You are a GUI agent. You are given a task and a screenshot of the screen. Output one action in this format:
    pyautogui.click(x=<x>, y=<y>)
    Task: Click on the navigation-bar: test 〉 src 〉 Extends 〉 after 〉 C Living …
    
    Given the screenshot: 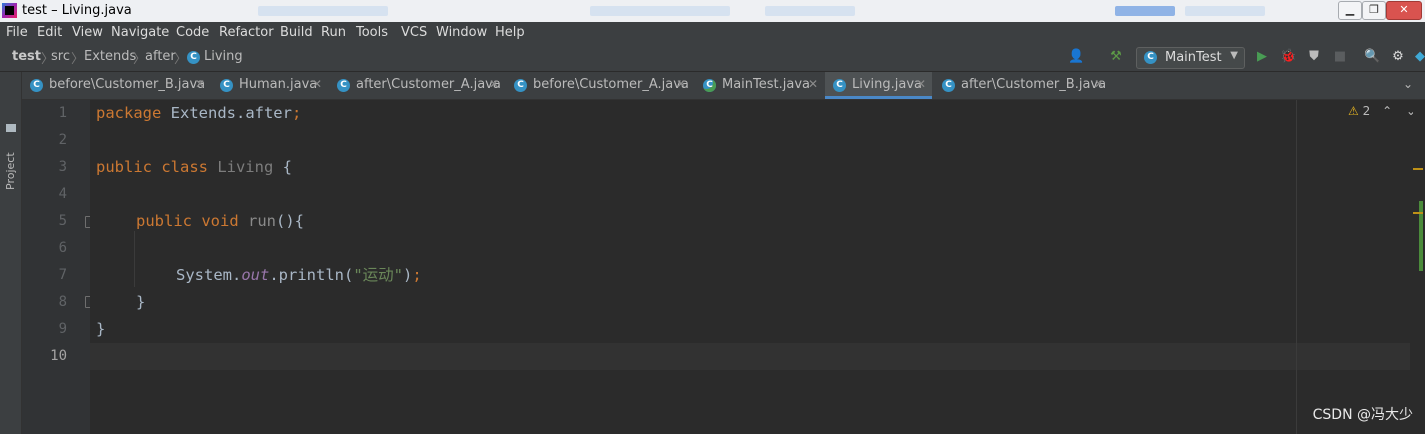 What is the action you would take?
    pyautogui.click(x=712, y=58)
    